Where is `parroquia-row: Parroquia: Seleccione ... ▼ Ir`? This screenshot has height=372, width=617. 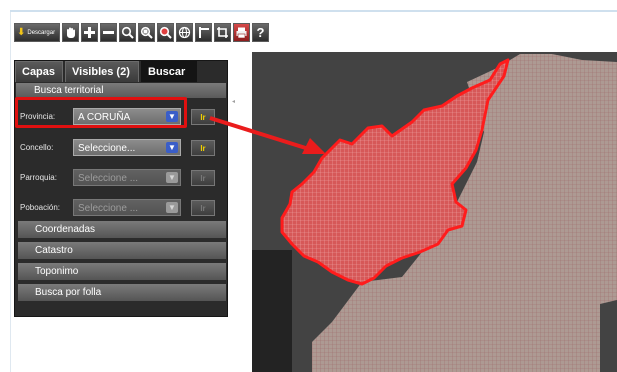 parroquia-row: Parroquia: Seleccione ... ▼ Ir is located at coordinates (122, 178).